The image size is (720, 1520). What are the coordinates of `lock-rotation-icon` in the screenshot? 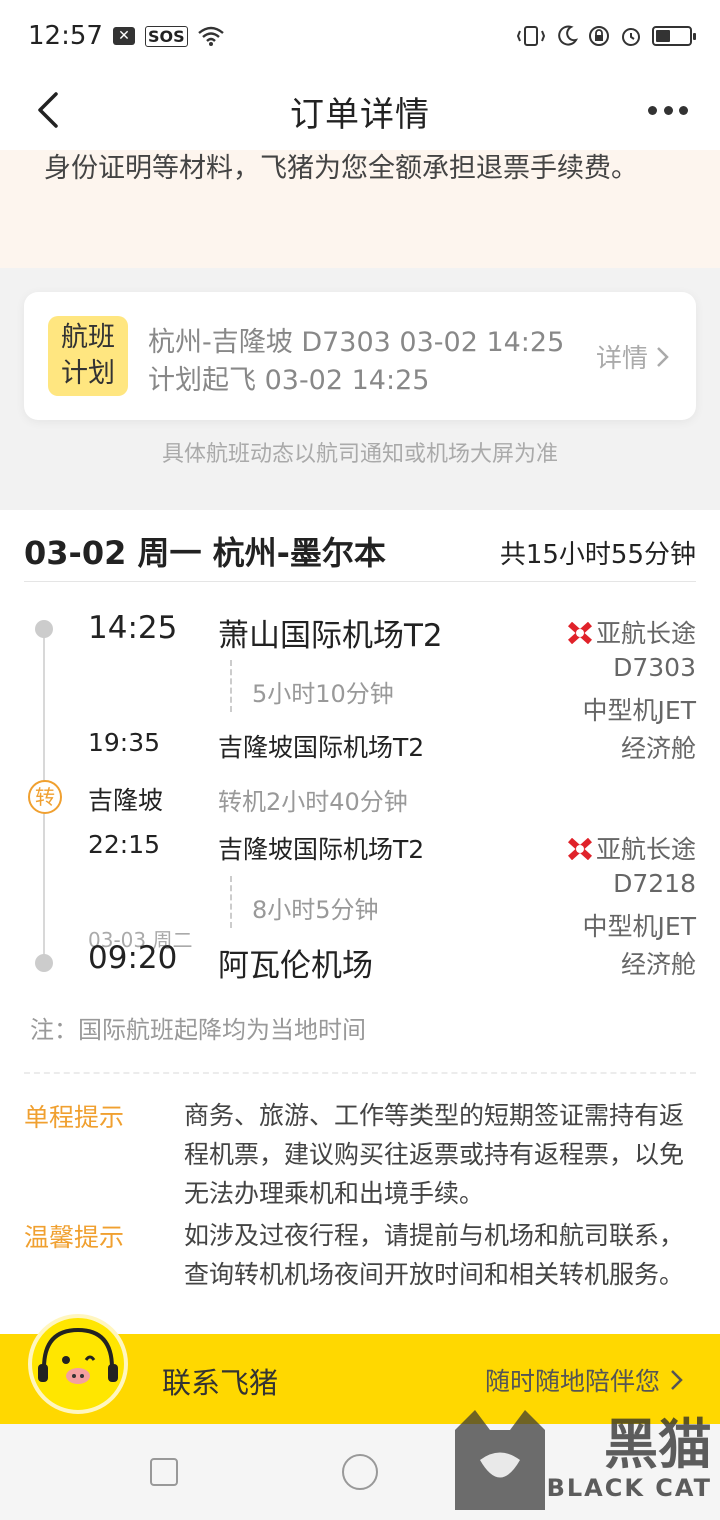 It's located at (599, 36).